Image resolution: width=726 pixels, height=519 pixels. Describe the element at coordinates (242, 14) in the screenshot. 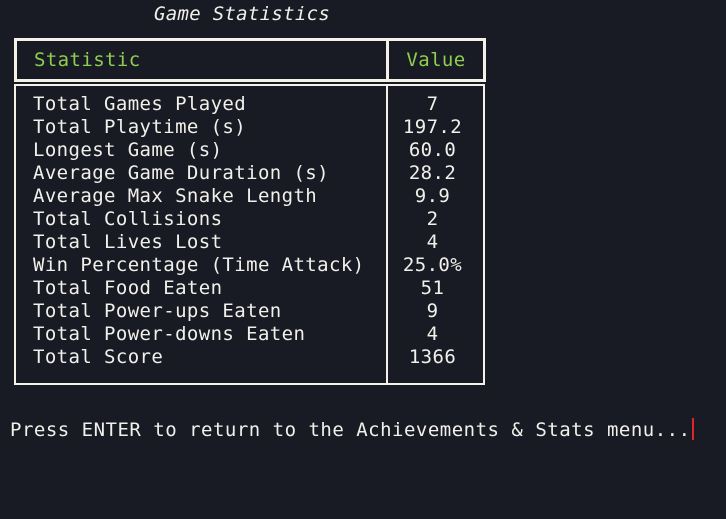

I see `page-title: Game Statistics` at that location.